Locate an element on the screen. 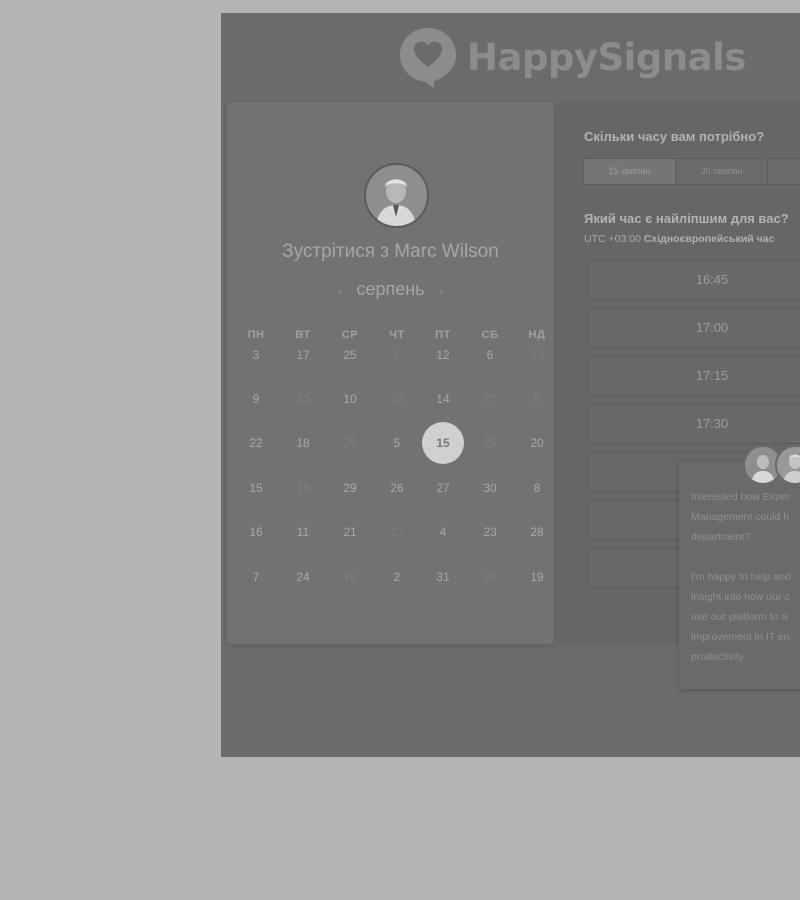 Image resolution: width=800 pixels, height=900 pixels. time-question: Який час є найліпшим для вас? is located at coordinates (686, 218).